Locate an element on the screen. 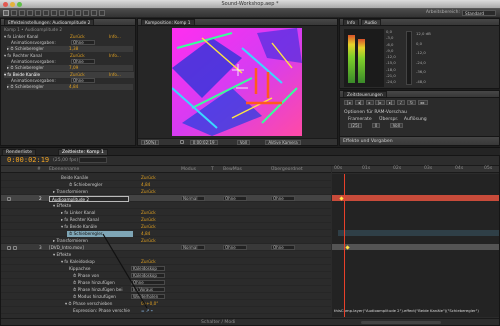 This screenshot has height=326, width=500. hand-tool-icon is located at coordinates (14, 13).